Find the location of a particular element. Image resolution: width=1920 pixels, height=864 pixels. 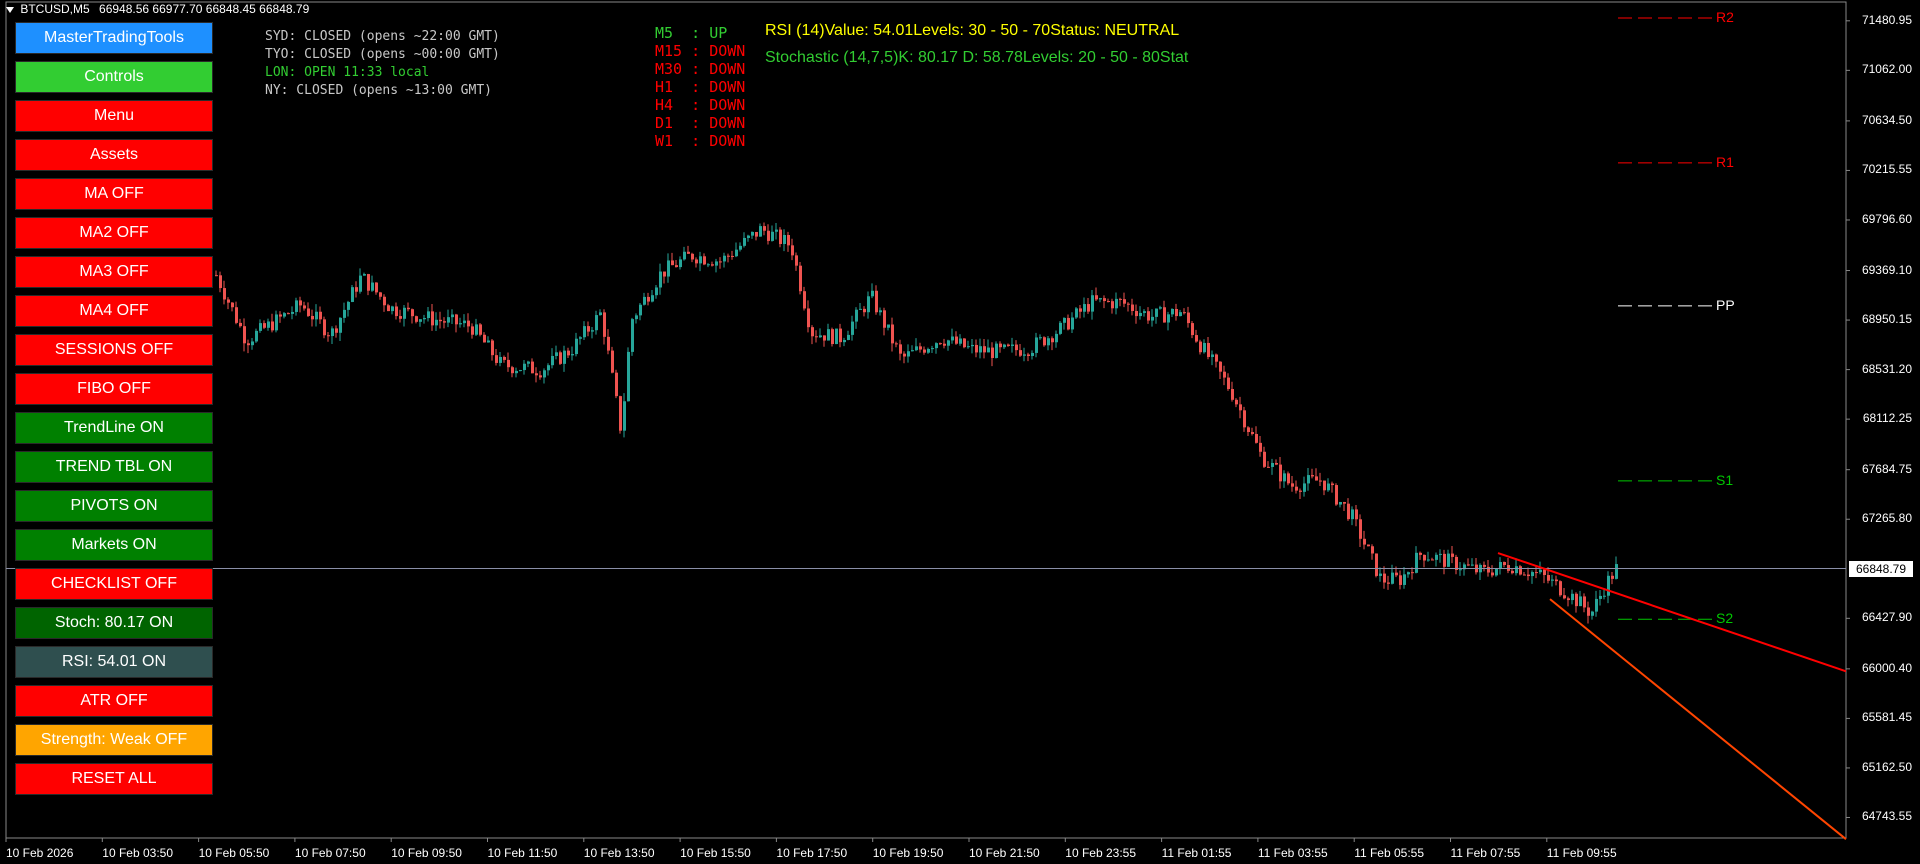

menu-button: Menu is located at coordinates (114, 116).